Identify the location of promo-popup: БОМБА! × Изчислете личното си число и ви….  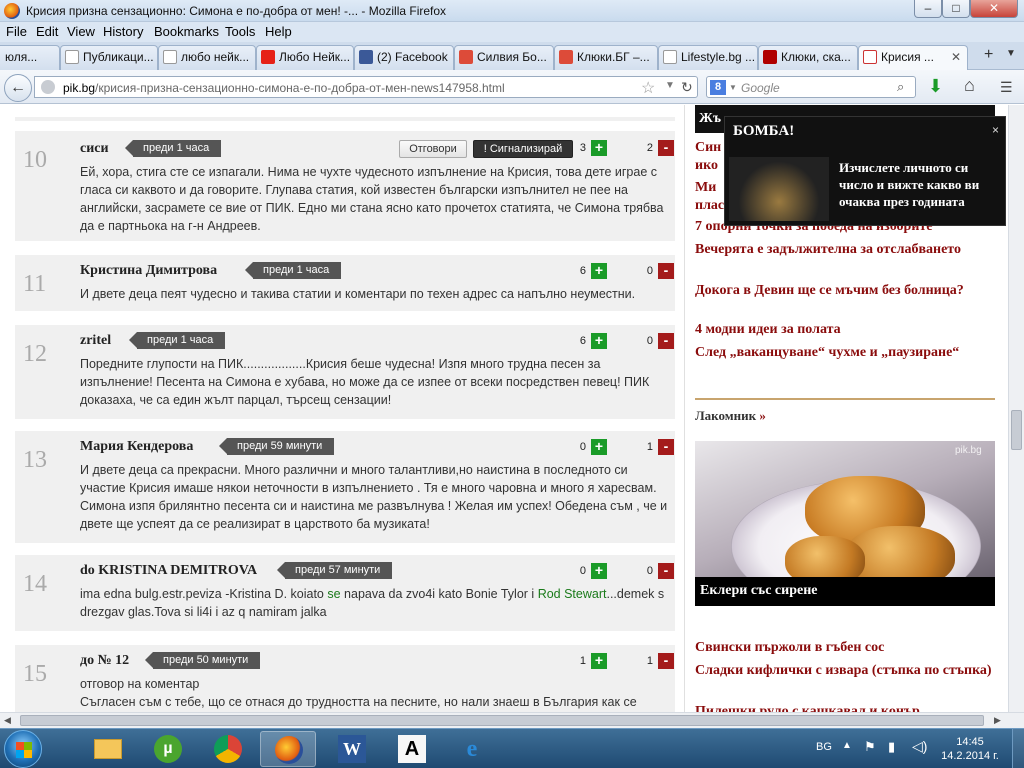
(865, 171).